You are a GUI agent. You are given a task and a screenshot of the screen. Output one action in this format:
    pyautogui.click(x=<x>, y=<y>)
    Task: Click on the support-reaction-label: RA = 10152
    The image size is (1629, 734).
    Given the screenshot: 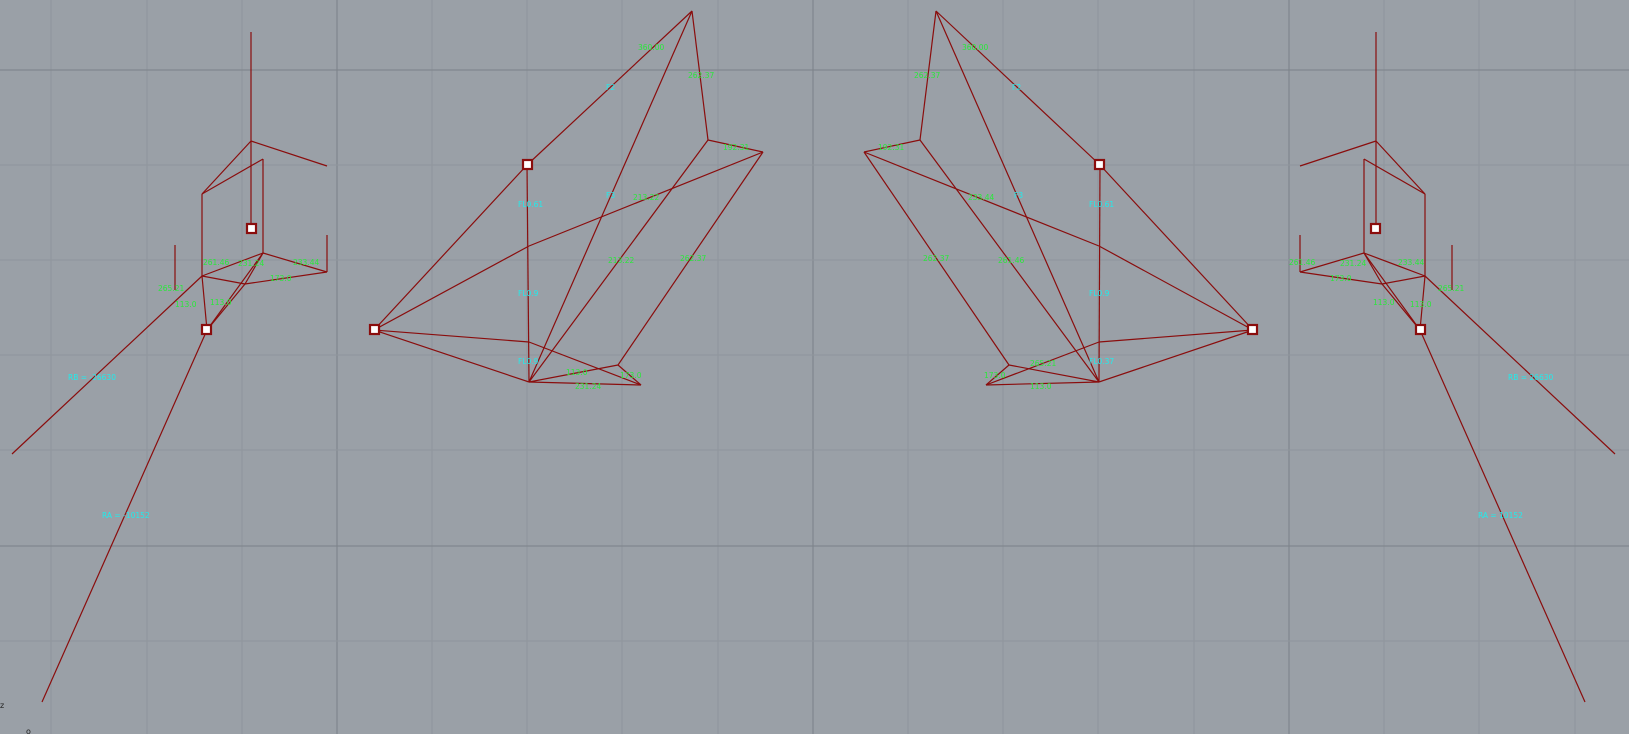 What is the action you would take?
    pyautogui.click(x=1500, y=515)
    